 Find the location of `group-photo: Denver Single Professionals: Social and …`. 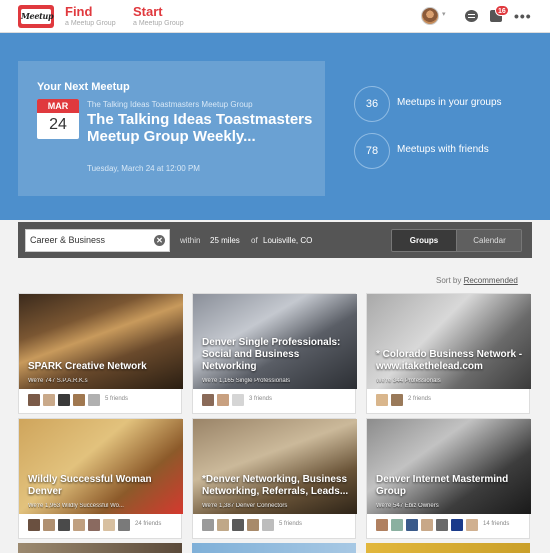

group-photo: Denver Single Professionals: Social and … is located at coordinates (275, 341).